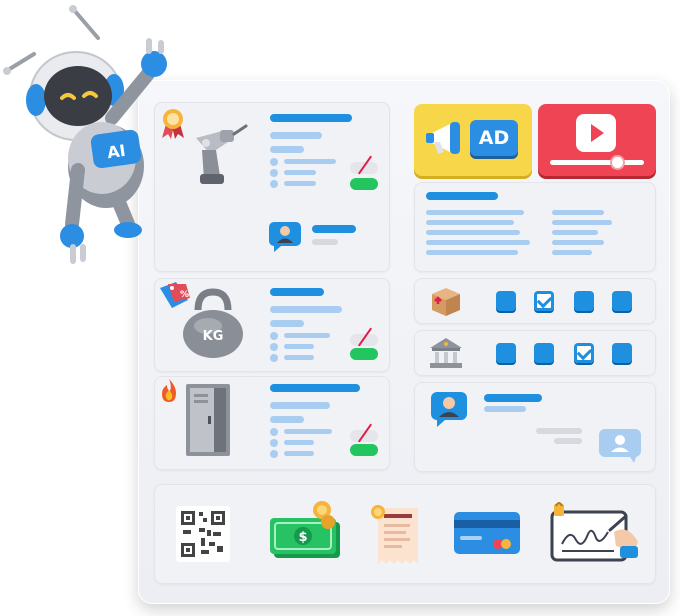 The image size is (680, 616). What do you see at coordinates (443, 138) in the screenshot?
I see `megaphone-icon` at bounding box center [443, 138].